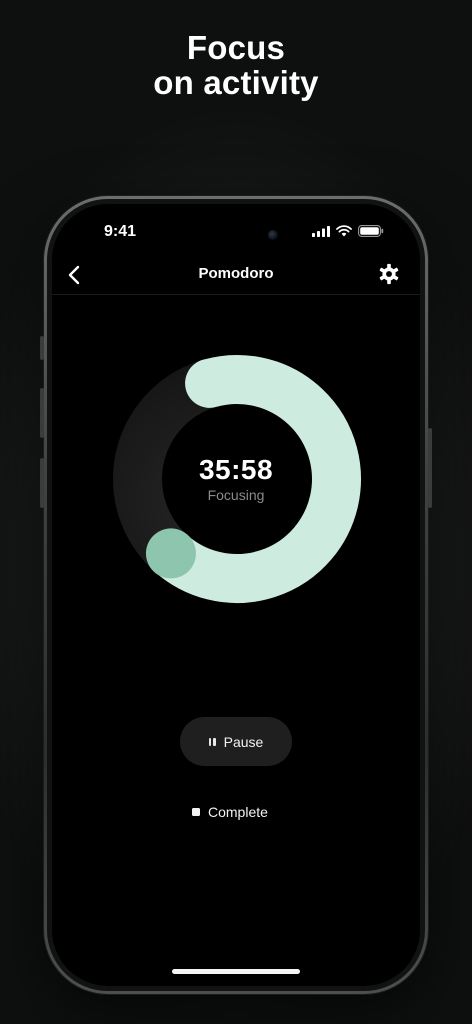  I want to click on pause-button: Pause, so click(236, 741).